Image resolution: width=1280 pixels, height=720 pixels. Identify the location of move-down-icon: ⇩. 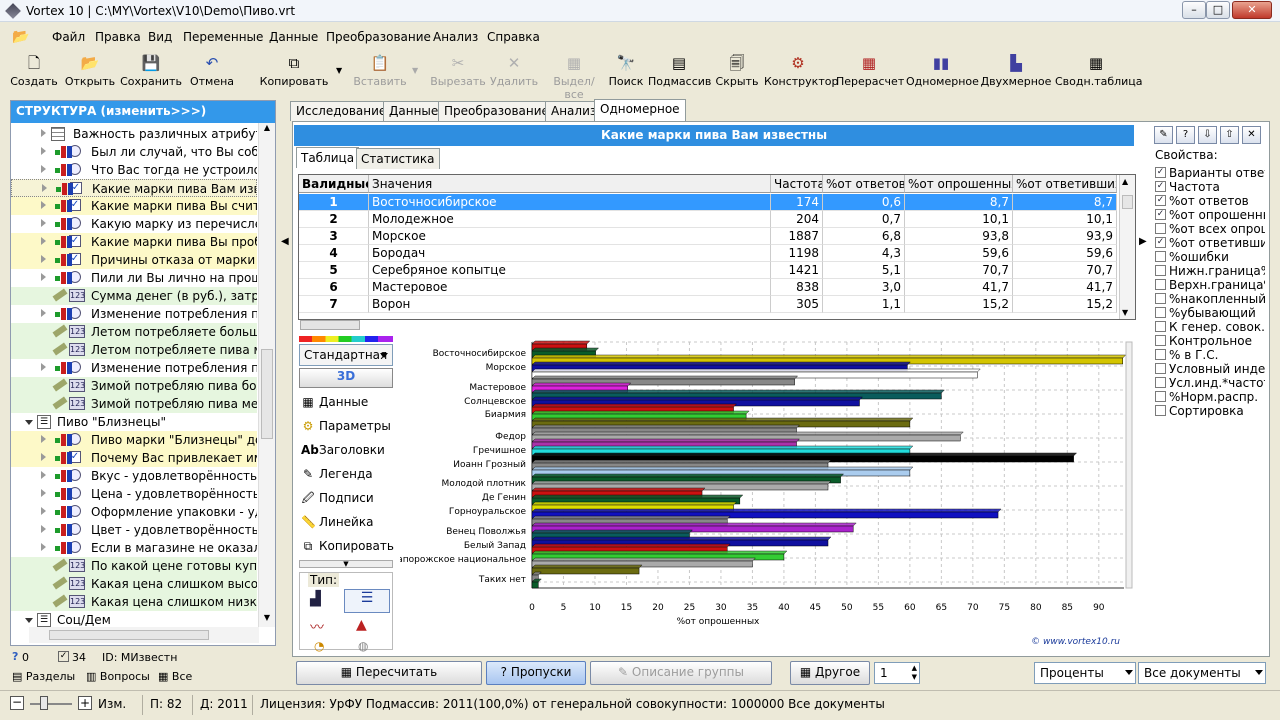
(1207, 135).